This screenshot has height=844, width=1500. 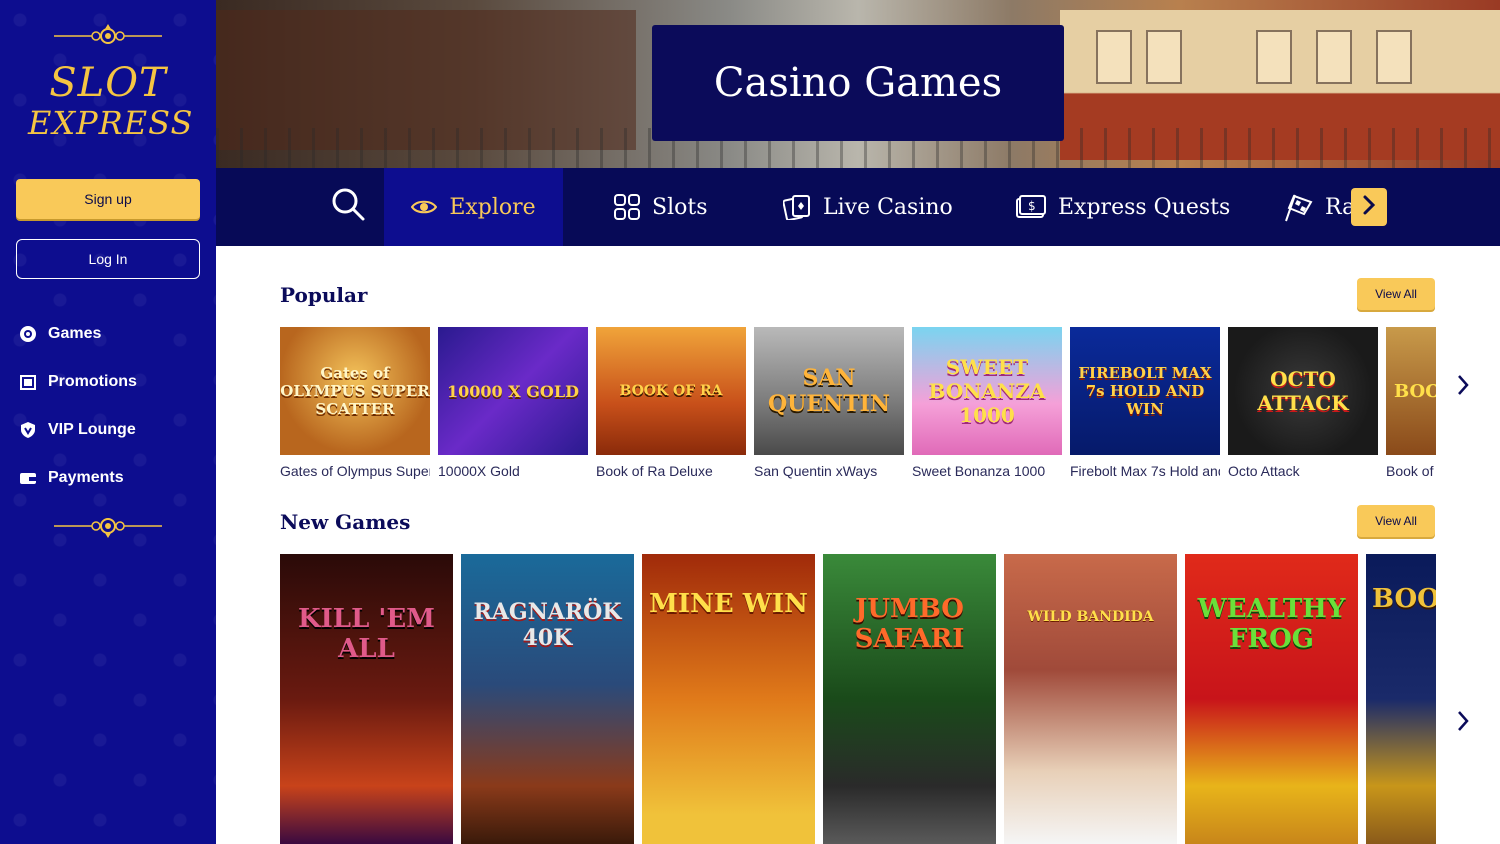 I want to click on game-art: WILD BANDIDA, so click(x=1090, y=699).